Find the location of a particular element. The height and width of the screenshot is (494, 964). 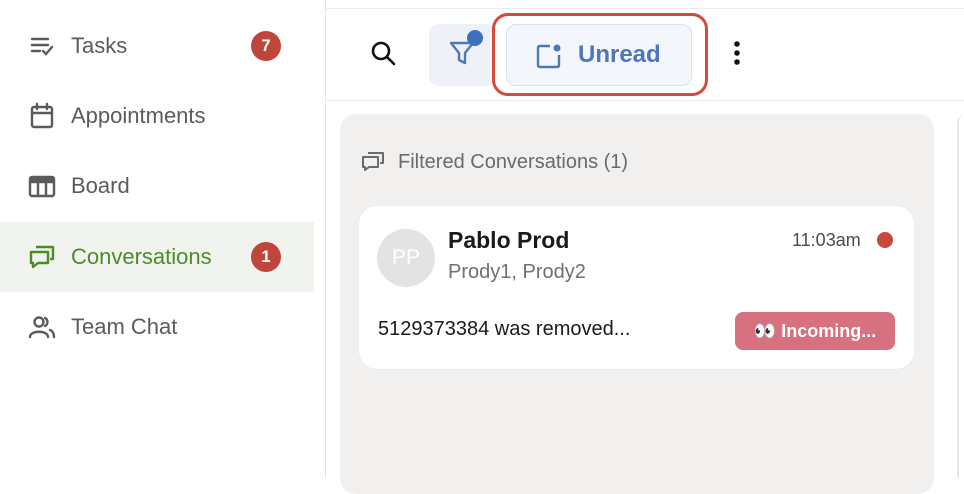

toolbar-divider is located at coordinates (645, 100).